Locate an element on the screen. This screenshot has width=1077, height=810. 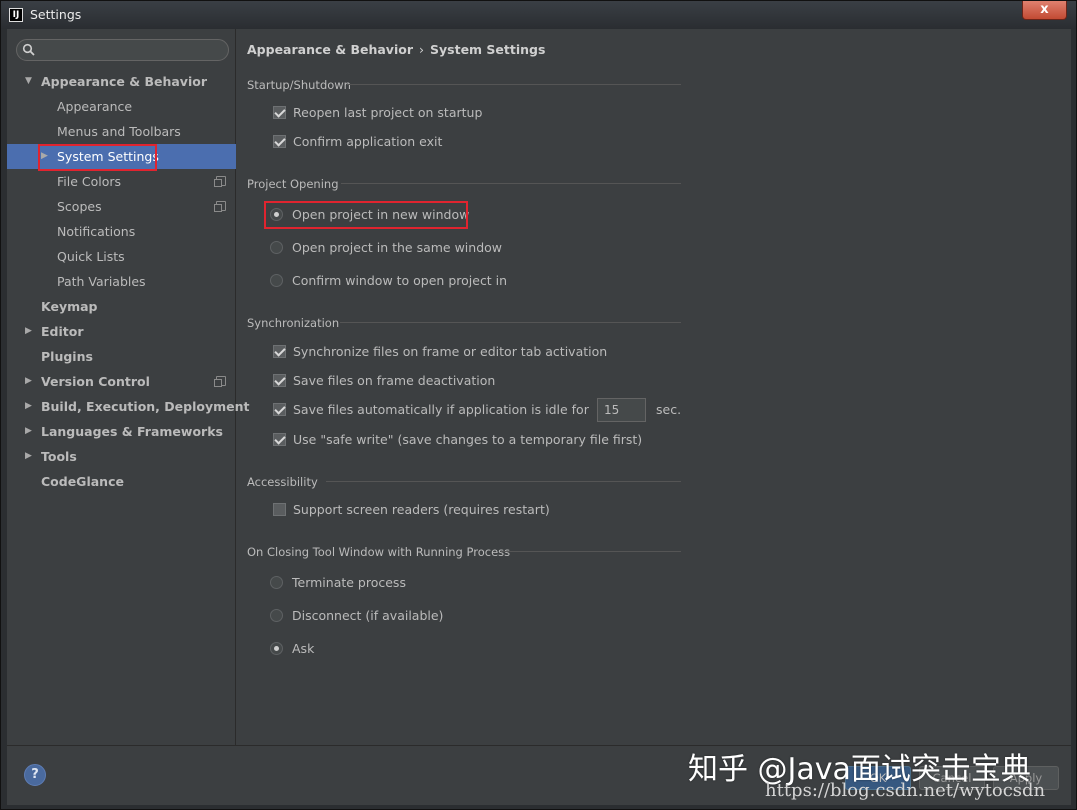
help-button: ? is located at coordinates (35, 775).